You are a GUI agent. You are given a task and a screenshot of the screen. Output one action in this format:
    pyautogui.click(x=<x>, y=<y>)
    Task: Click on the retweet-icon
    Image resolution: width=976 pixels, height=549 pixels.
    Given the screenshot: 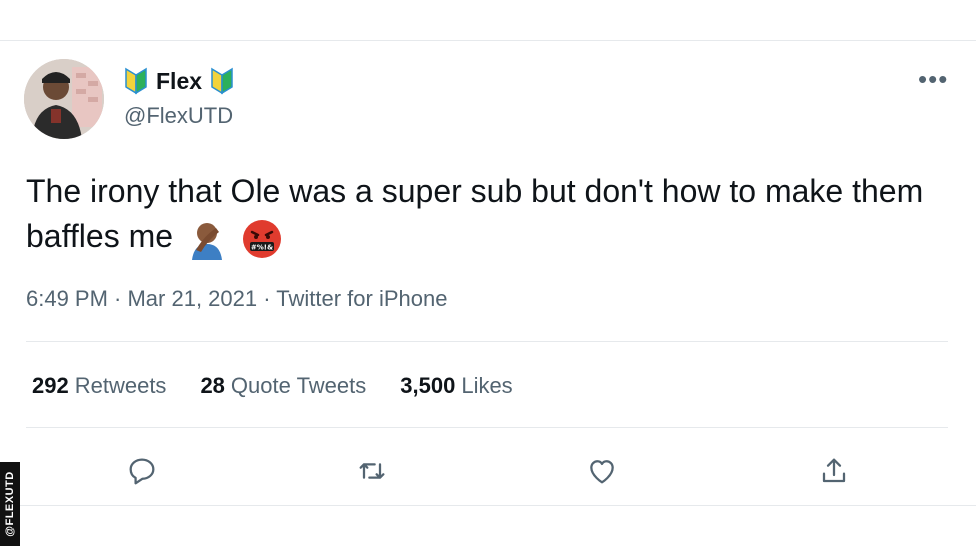 What is the action you would take?
    pyautogui.click(x=372, y=471)
    